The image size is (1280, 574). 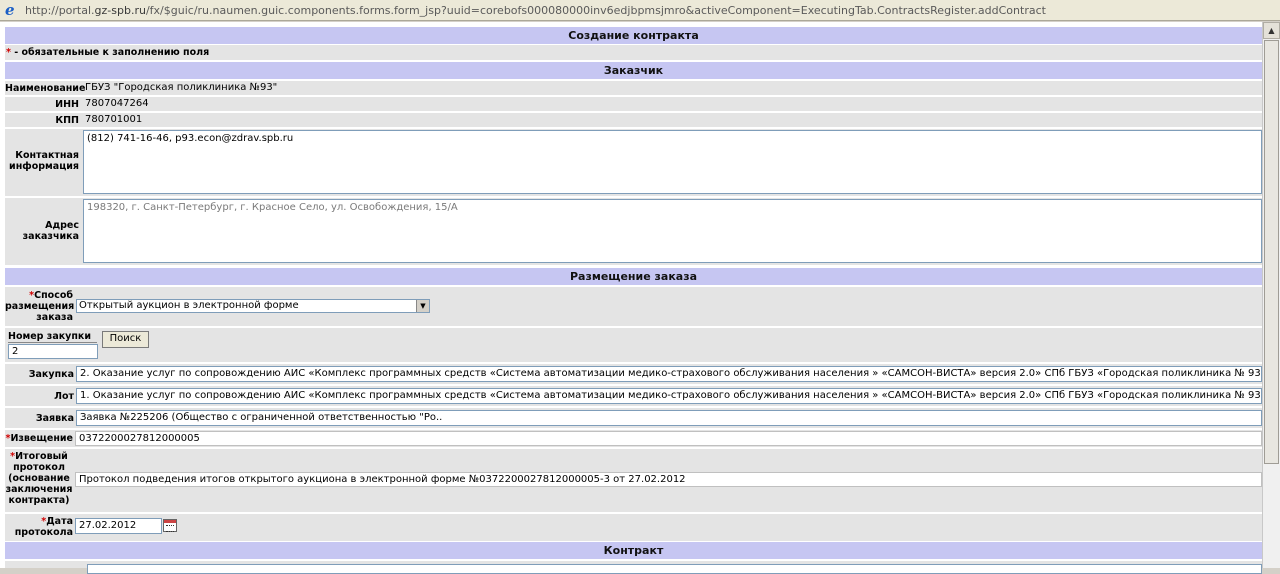 What do you see at coordinates (633, 104) in the screenshot?
I see `inn-row: ИНН 7807047264` at bounding box center [633, 104].